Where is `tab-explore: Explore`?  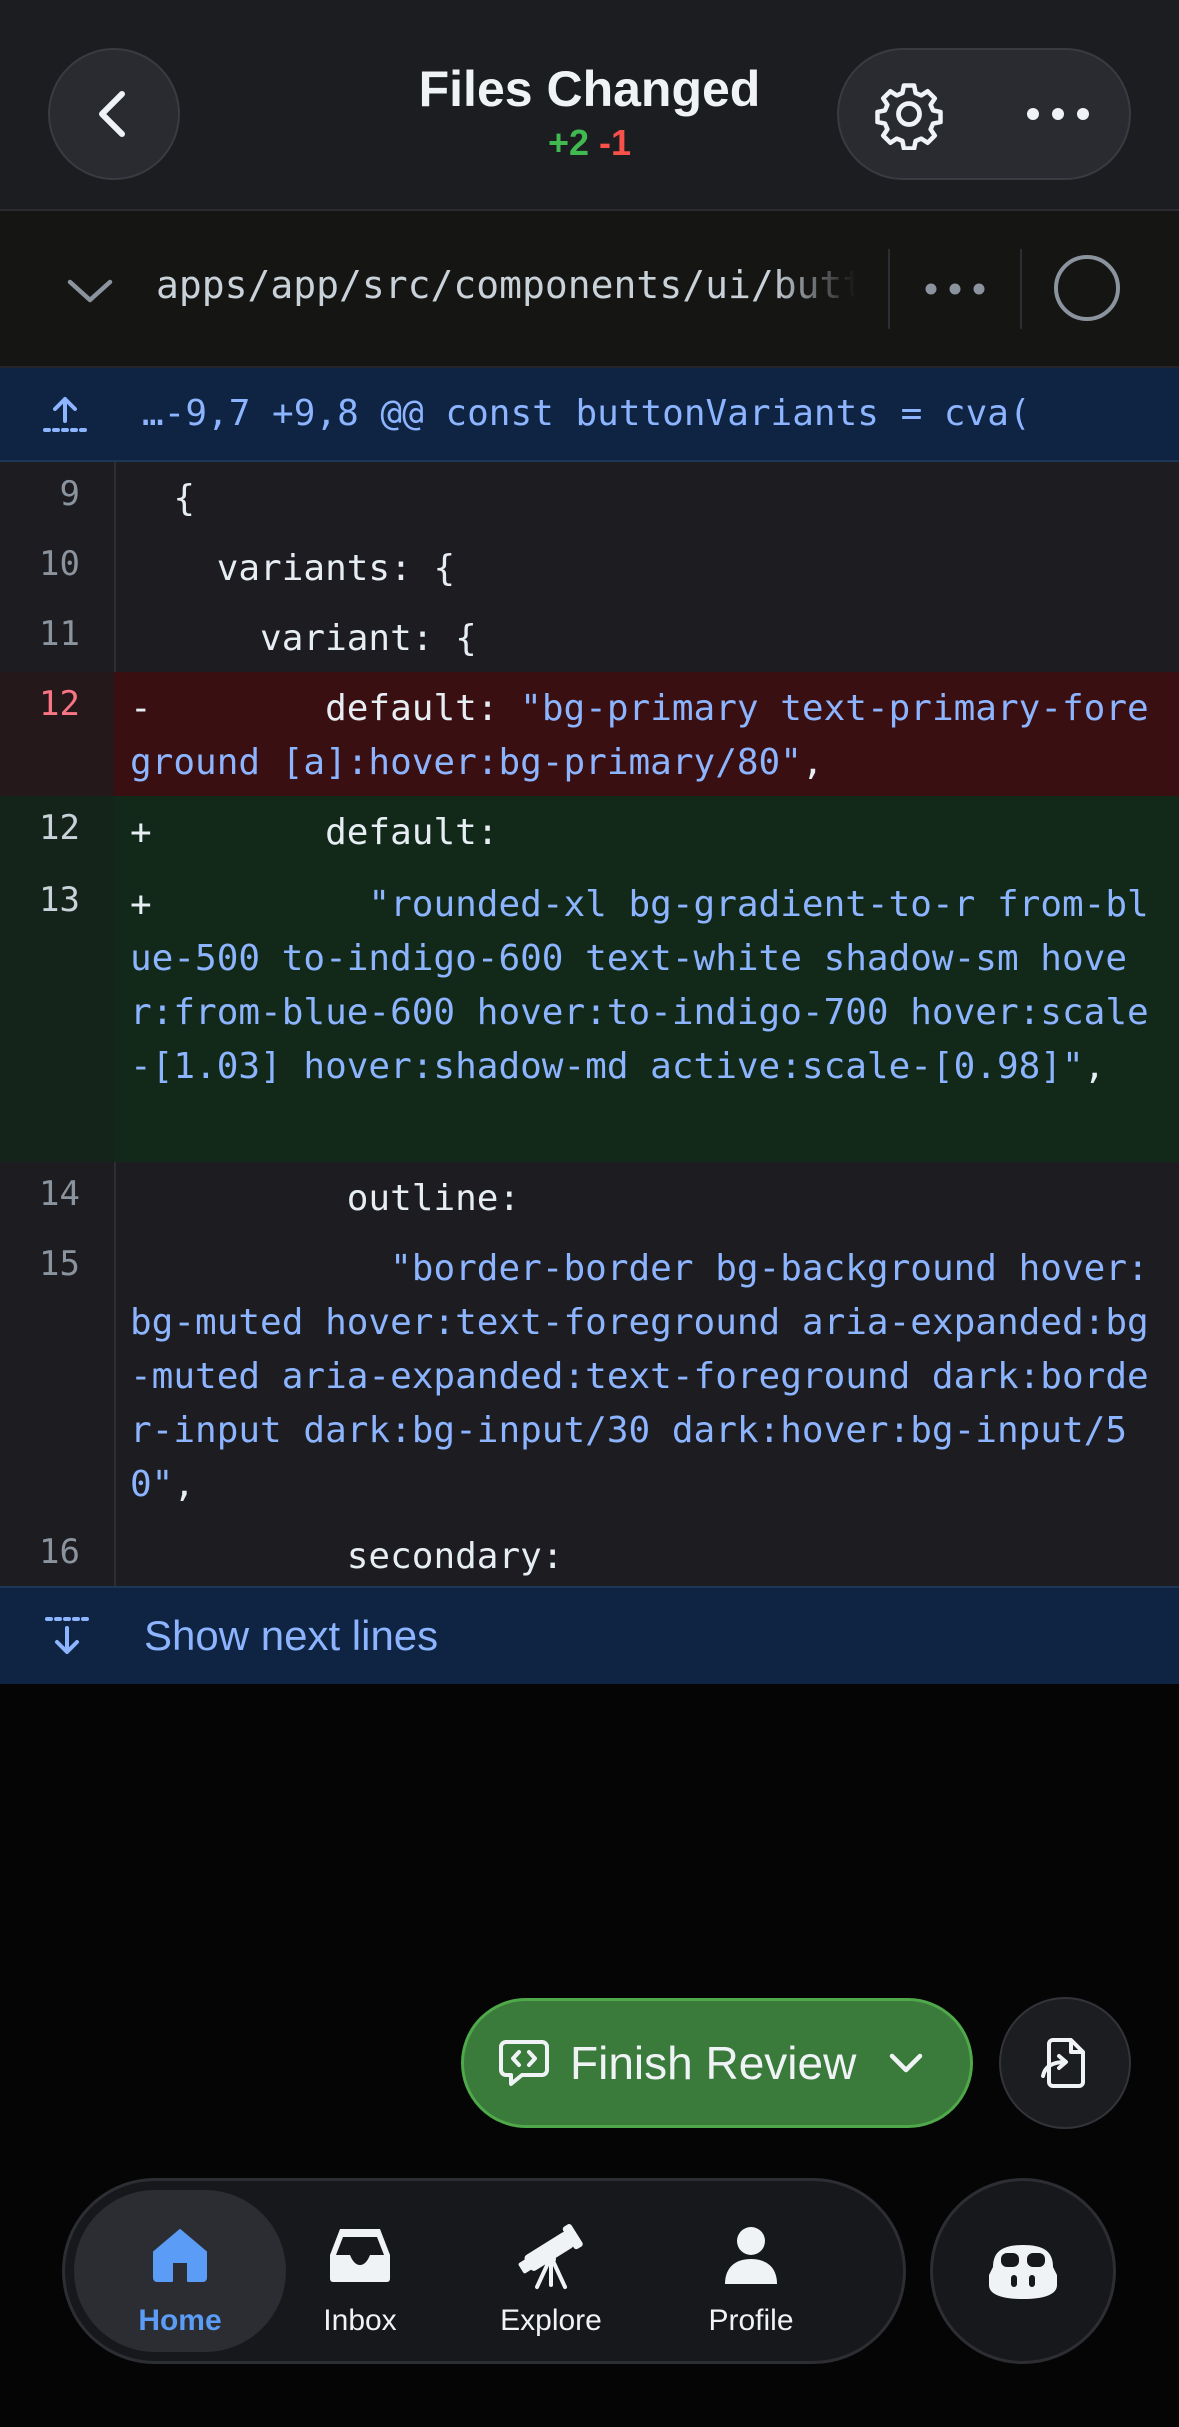 tab-explore: Explore is located at coordinates (551, 2271).